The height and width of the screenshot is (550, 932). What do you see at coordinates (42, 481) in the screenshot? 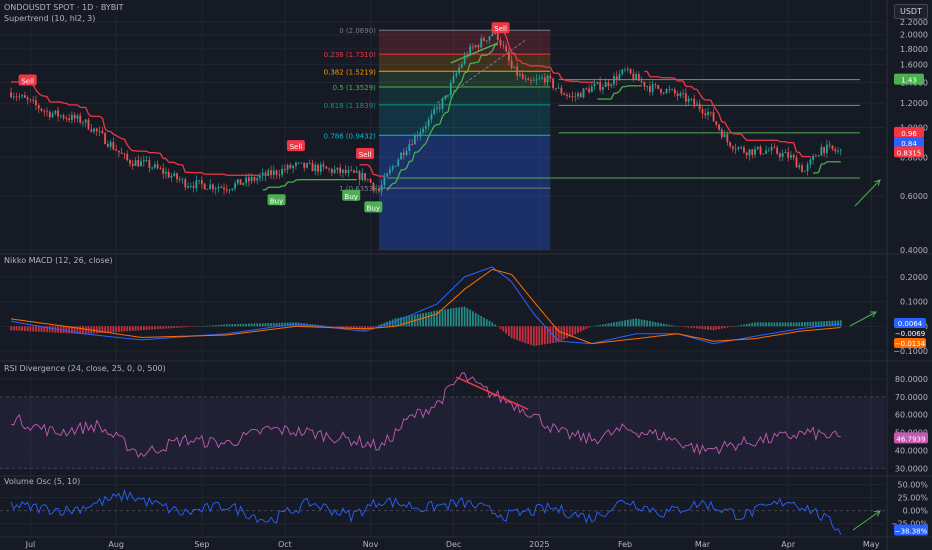
I see `volume-osc-indicator-label: Volume Osc (5, 10)` at bounding box center [42, 481].